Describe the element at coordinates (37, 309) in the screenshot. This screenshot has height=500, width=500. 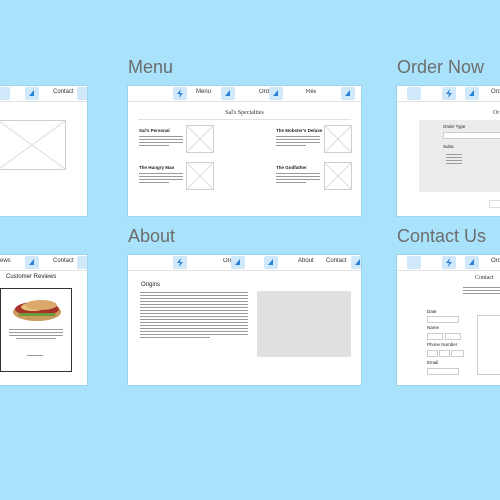
I see `sandwich-image` at that location.